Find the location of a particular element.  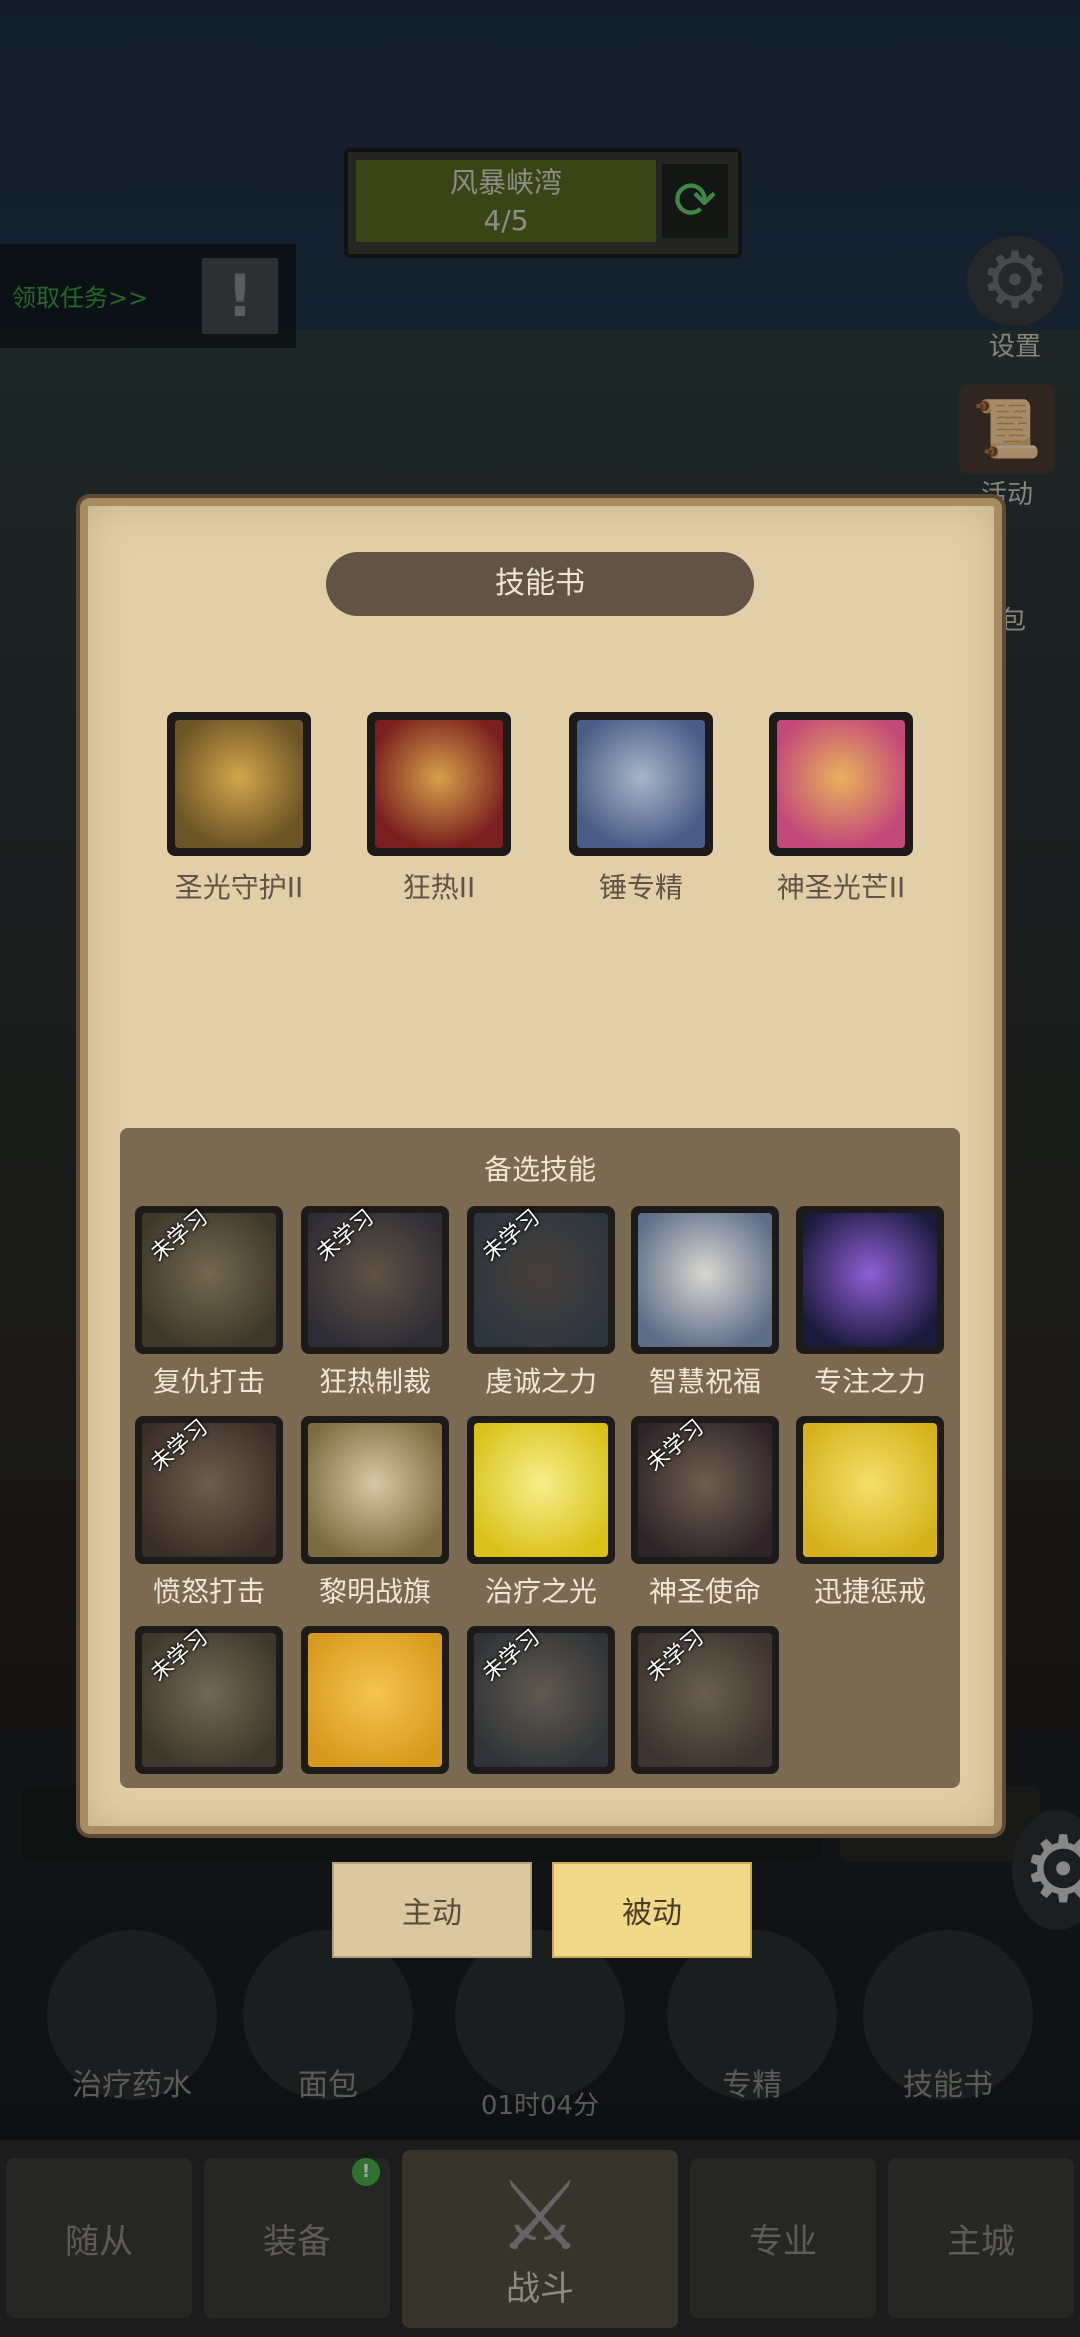

skill-label: 神圣使命 is located at coordinates (704, 1591).